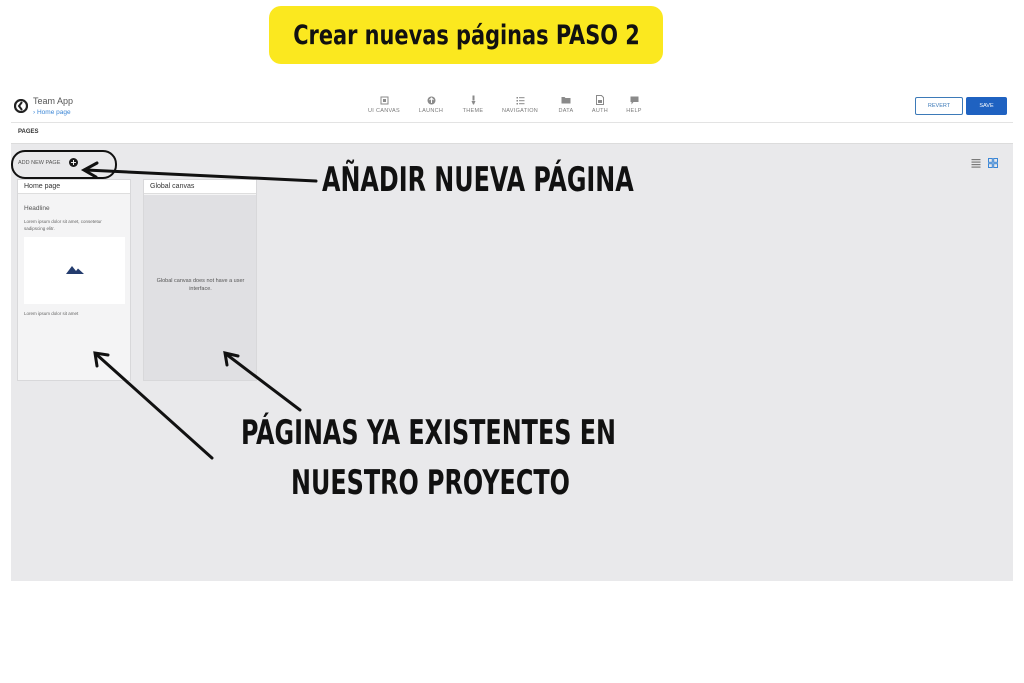 Image resolution: width=1024 pixels, height=683 pixels. What do you see at coordinates (430, 483) in the screenshot?
I see `annotation-existing-pages-line2: NUESTRO PROYECTO` at bounding box center [430, 483].